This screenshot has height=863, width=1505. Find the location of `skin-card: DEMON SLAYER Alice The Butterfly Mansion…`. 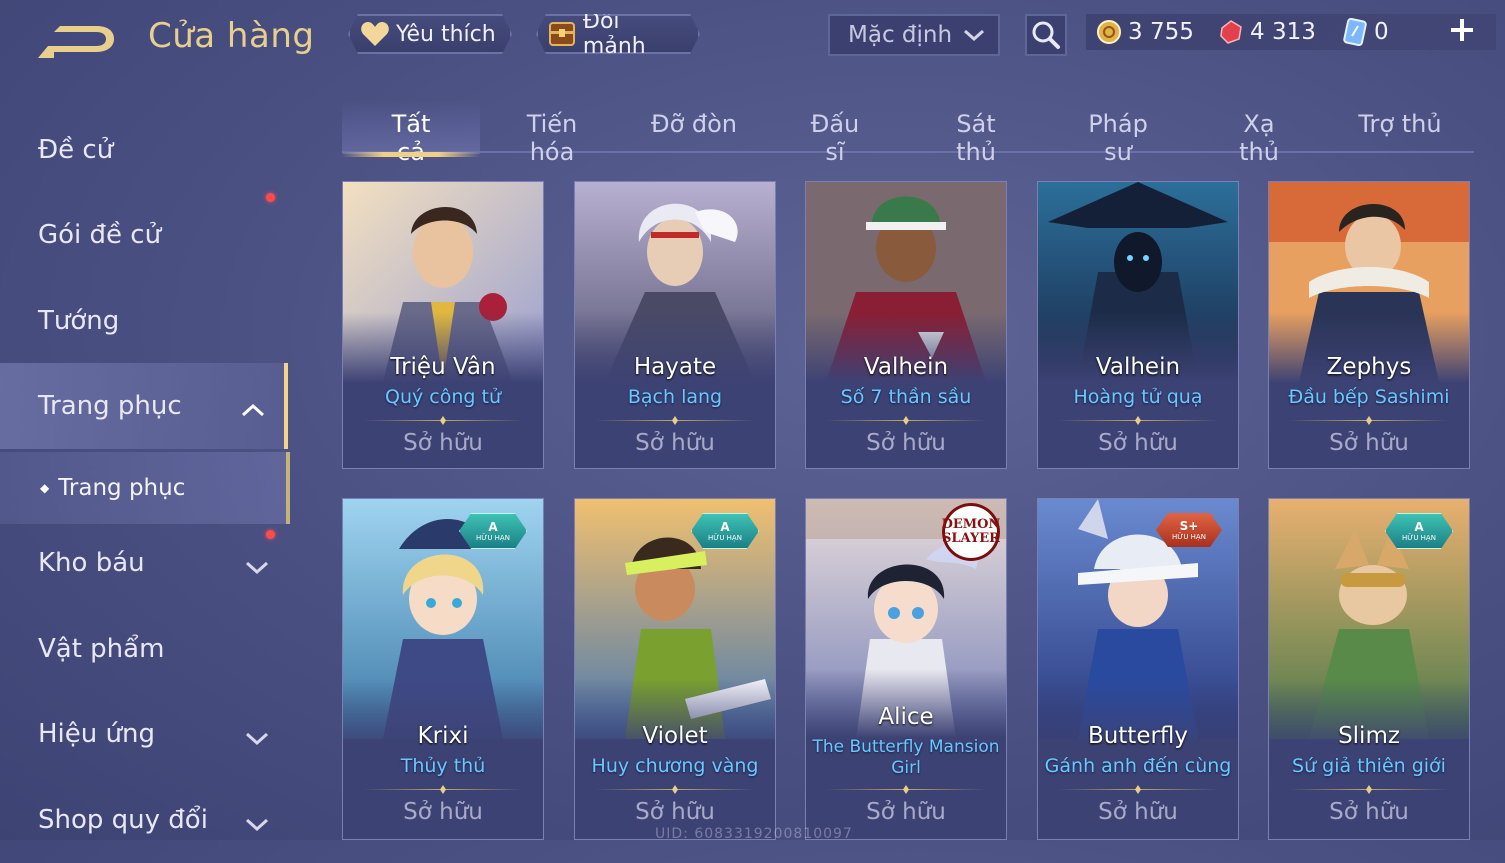

skin-card: DEMON SLAYER Alice The Butterfly Mansion… is located at coordinates (906, 669).